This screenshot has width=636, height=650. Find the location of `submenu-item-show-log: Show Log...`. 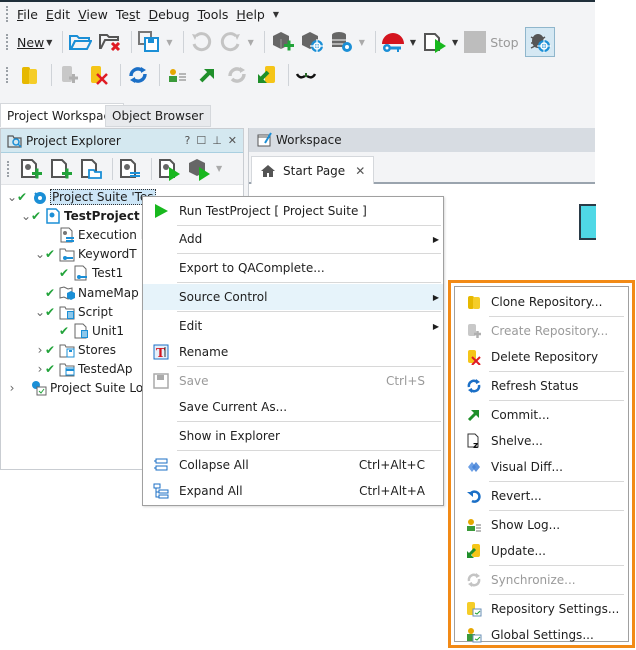

submenu-item-show-log: Show Log... is located at coordinates (542, 525).